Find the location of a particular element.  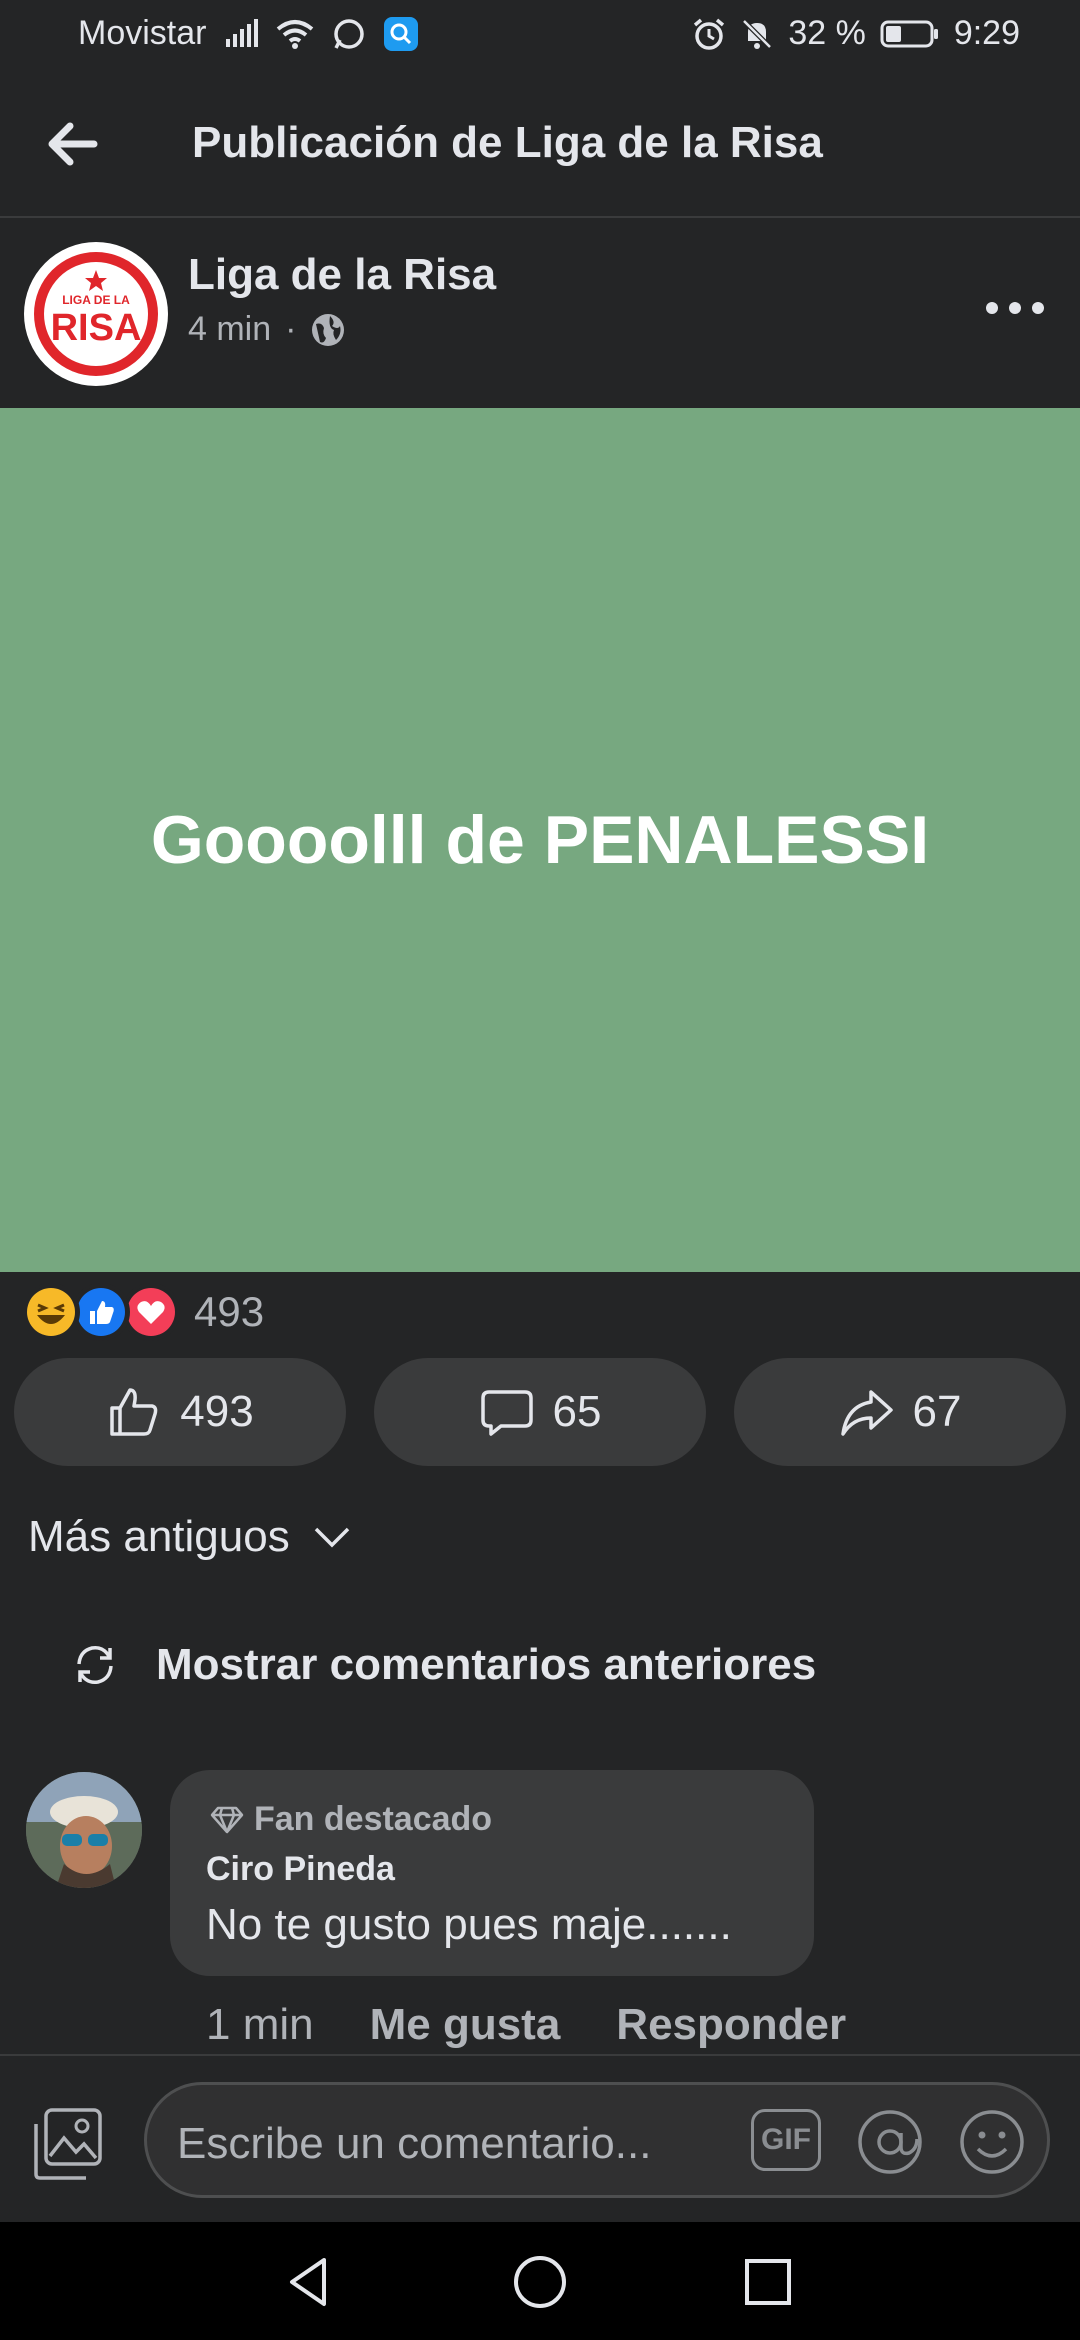

share-arrow-icon is located at coordinates (866, 1413).